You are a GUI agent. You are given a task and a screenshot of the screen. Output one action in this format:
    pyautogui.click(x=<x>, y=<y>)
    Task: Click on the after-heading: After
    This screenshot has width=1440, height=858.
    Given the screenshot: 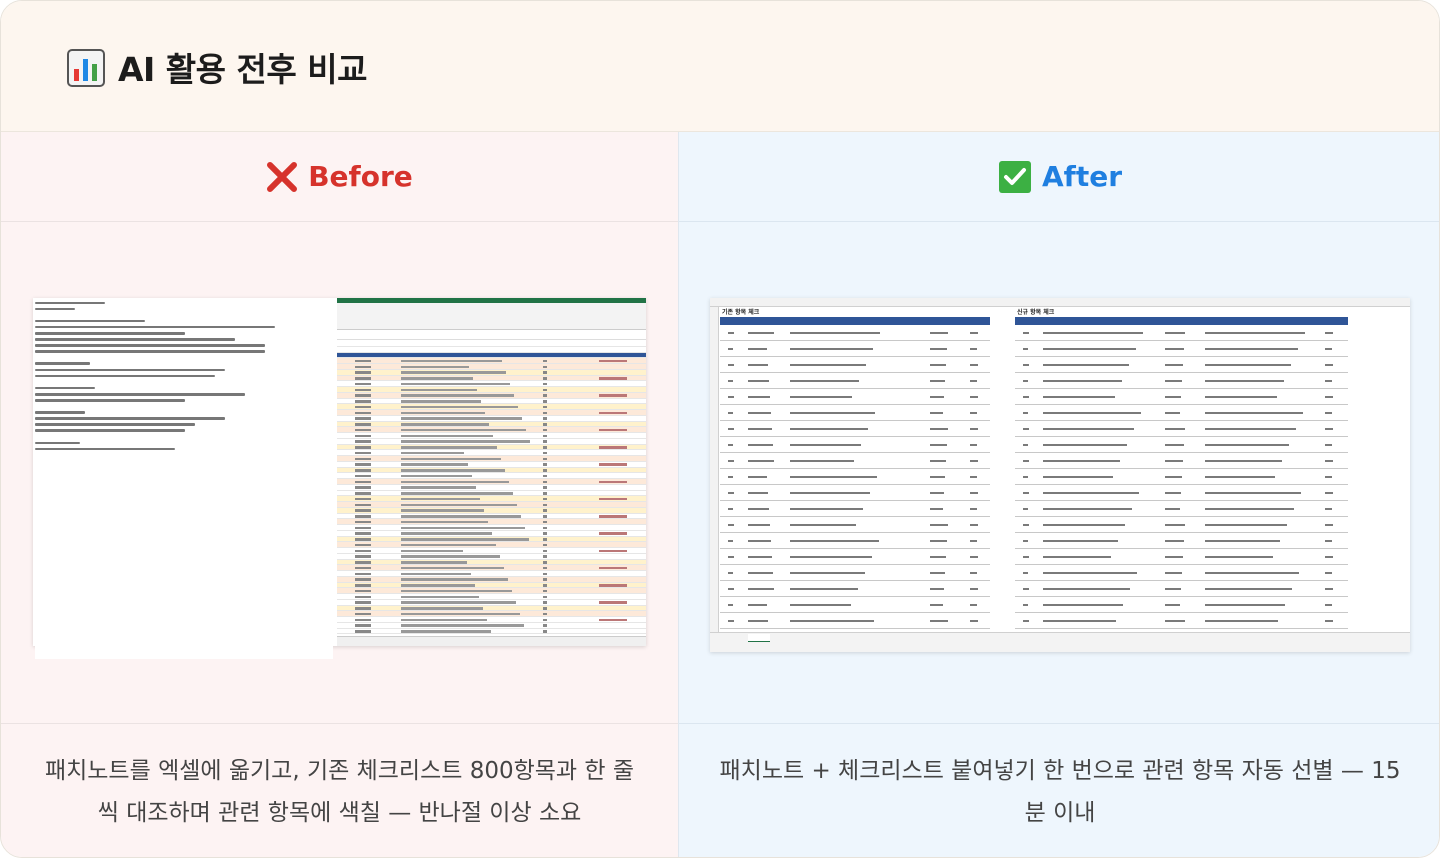 What is the action you would take?
    pyautogui.click(x=1059, y=177)
    